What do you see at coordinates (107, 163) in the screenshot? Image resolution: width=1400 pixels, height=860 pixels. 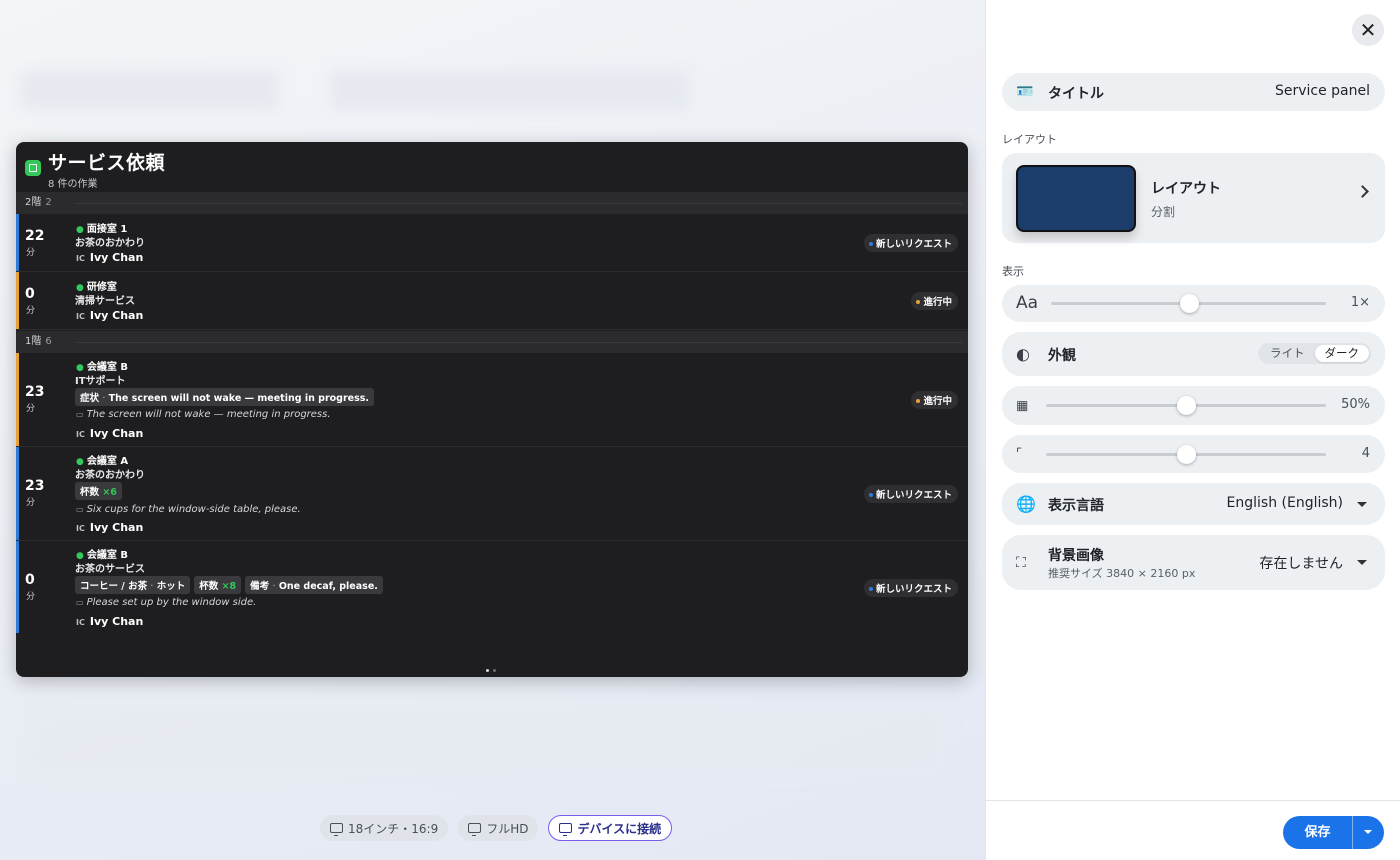 I see `preview-title: サービス依頼` at bounding box center [107, 163].